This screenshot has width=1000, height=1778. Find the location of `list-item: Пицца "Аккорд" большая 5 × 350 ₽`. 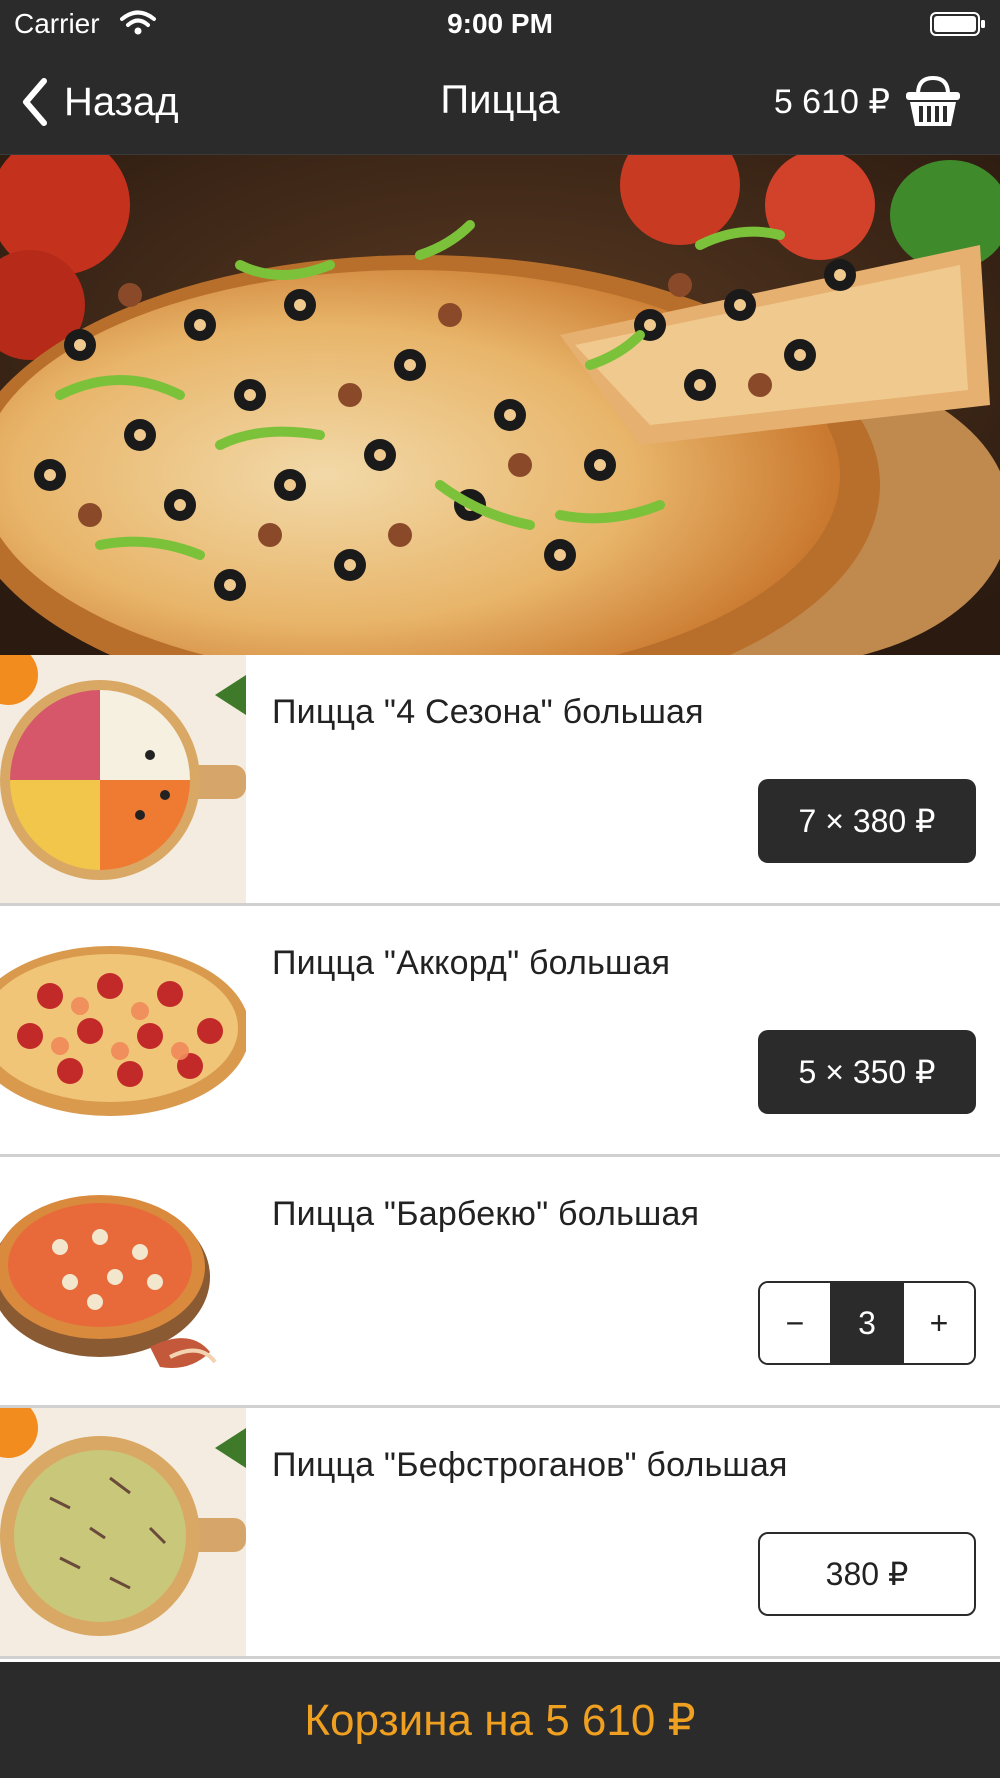

list-item: Пицца "Аккорд" большая 5 × 350 ₽ is located at coordinates (500, 1031).